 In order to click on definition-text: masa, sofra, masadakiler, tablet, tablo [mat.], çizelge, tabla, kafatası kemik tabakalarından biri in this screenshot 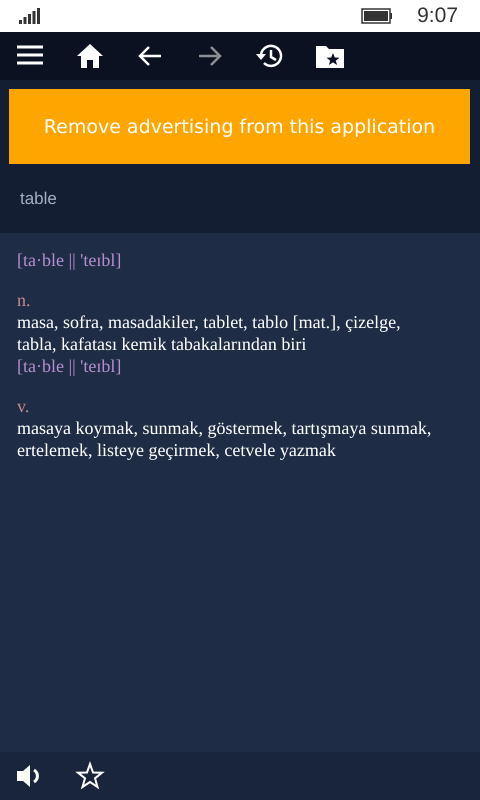, I will do `click(209, 333)`.